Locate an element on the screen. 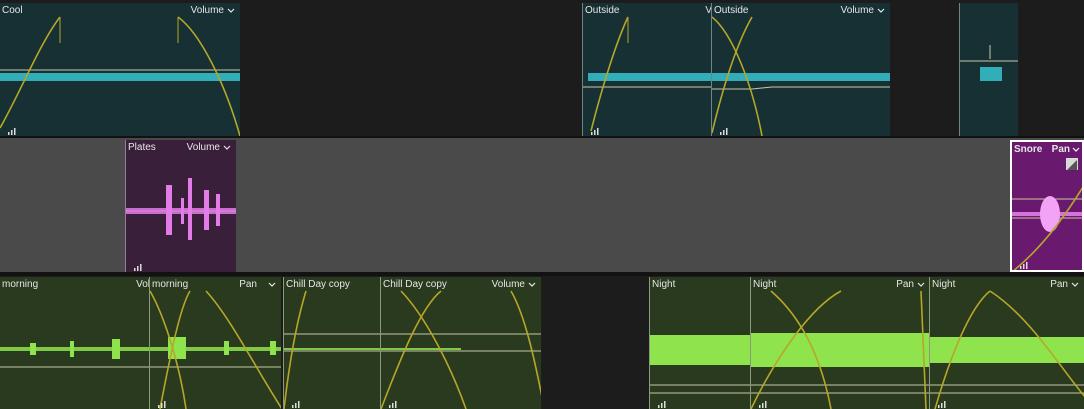 The height and width of the screenshot is (409, 1084). audio-clip-outside-1: Outside V is located at coordinates (647, 69).